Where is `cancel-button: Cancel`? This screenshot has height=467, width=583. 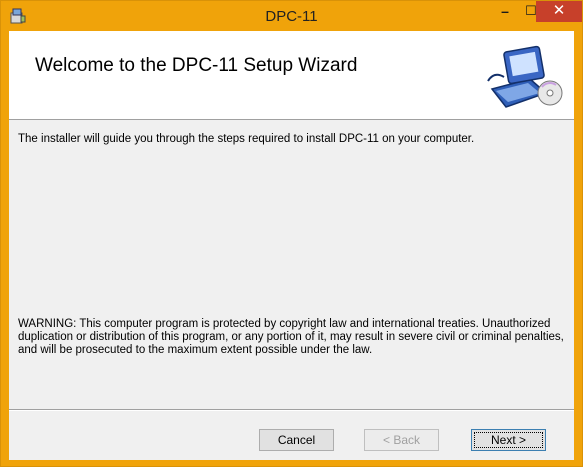
cancel-button: Cancel is located at coordinates (296, 440).